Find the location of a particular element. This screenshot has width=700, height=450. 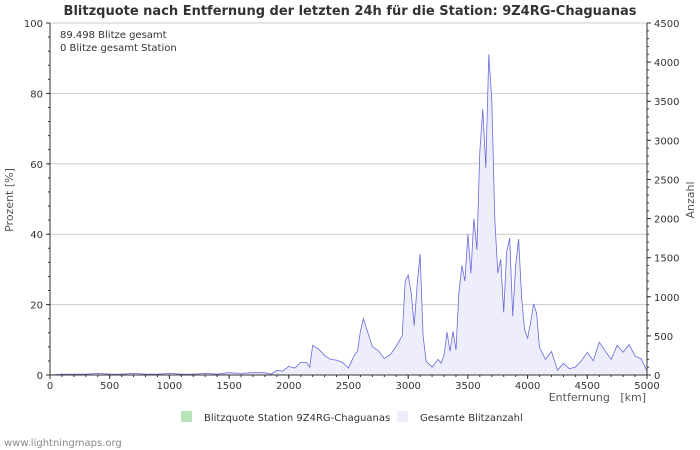

x-tick-label: 0 is located at coordinates (50, 386).